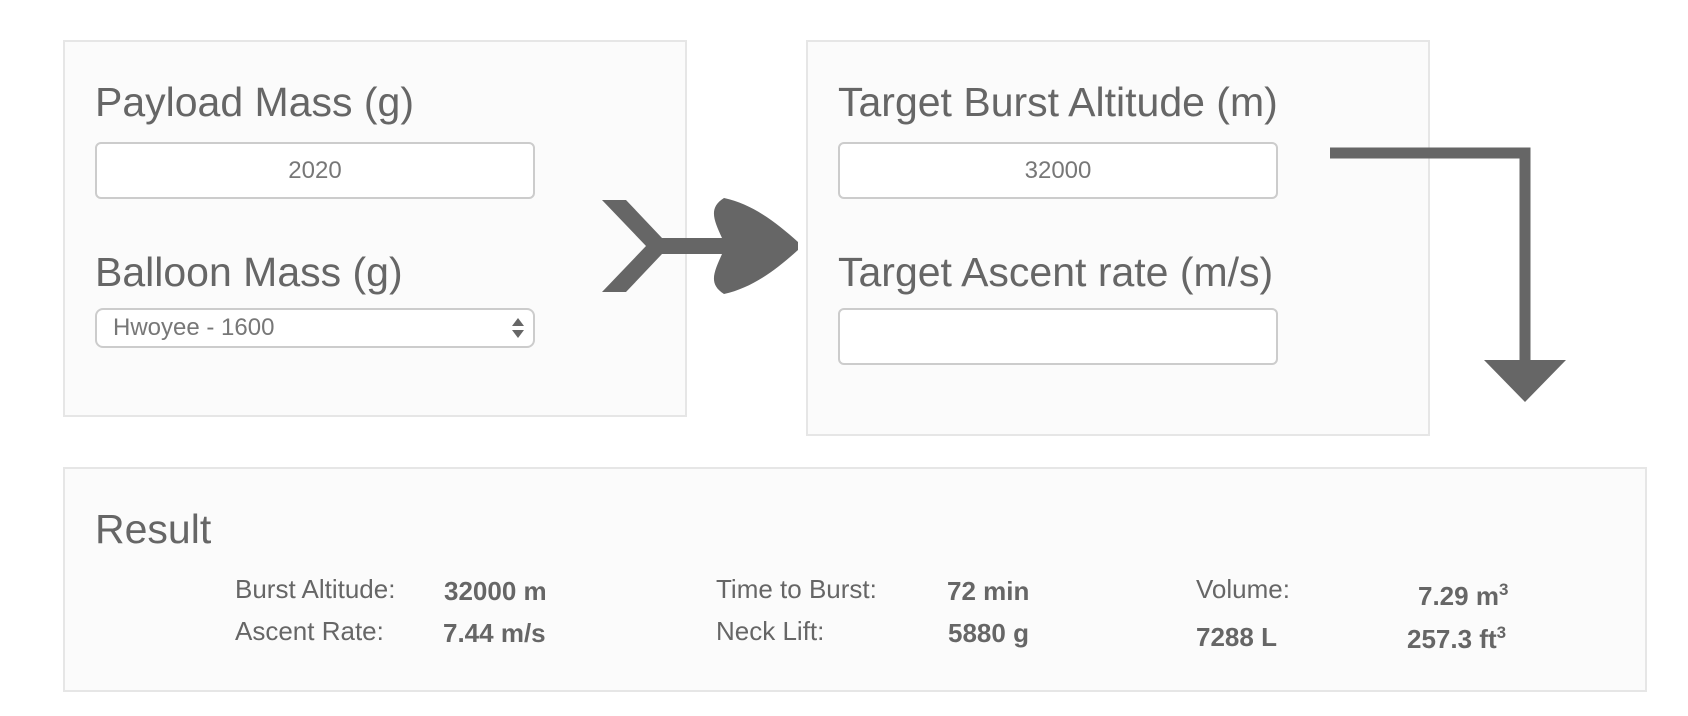 The image size is (1688, 716). I want to click on payload-mass-label: Payload Mass (g), so click(255, 102).